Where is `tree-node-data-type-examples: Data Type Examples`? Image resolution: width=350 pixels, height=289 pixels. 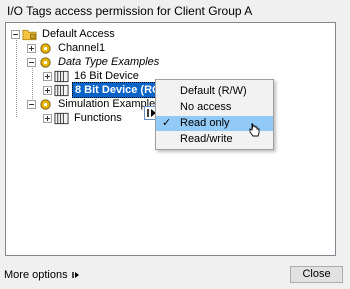
tree-node-data-type-examples: Data Type Examples is located at coordinates (94, 62).